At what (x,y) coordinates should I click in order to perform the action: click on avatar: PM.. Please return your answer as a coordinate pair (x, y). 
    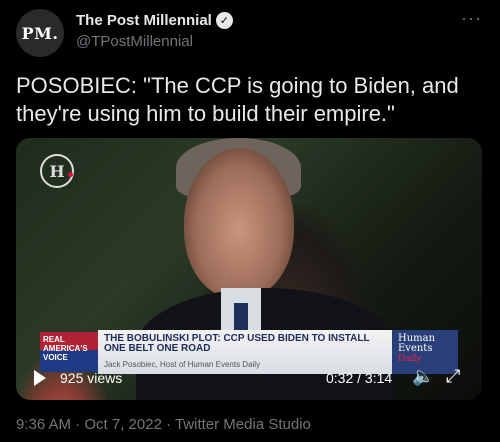
    Looking at the image, I should click on (40, 33).